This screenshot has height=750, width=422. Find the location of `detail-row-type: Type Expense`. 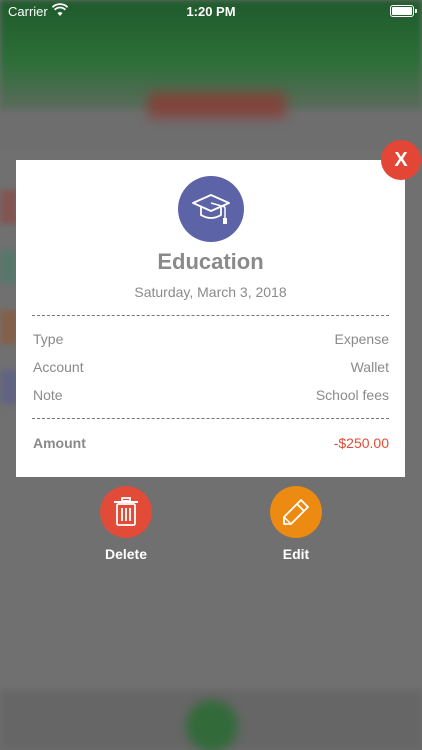

detail-row-type: Type Expense is located at coordinates (211, 339).